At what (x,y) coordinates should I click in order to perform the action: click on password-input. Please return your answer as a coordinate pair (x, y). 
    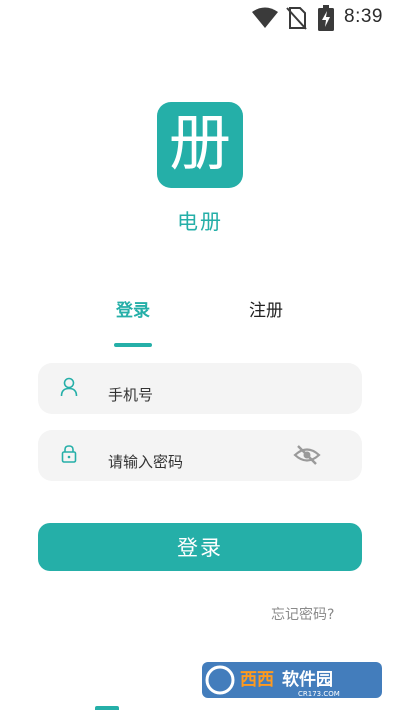
    Looking at the image, I should click on (208, 462).